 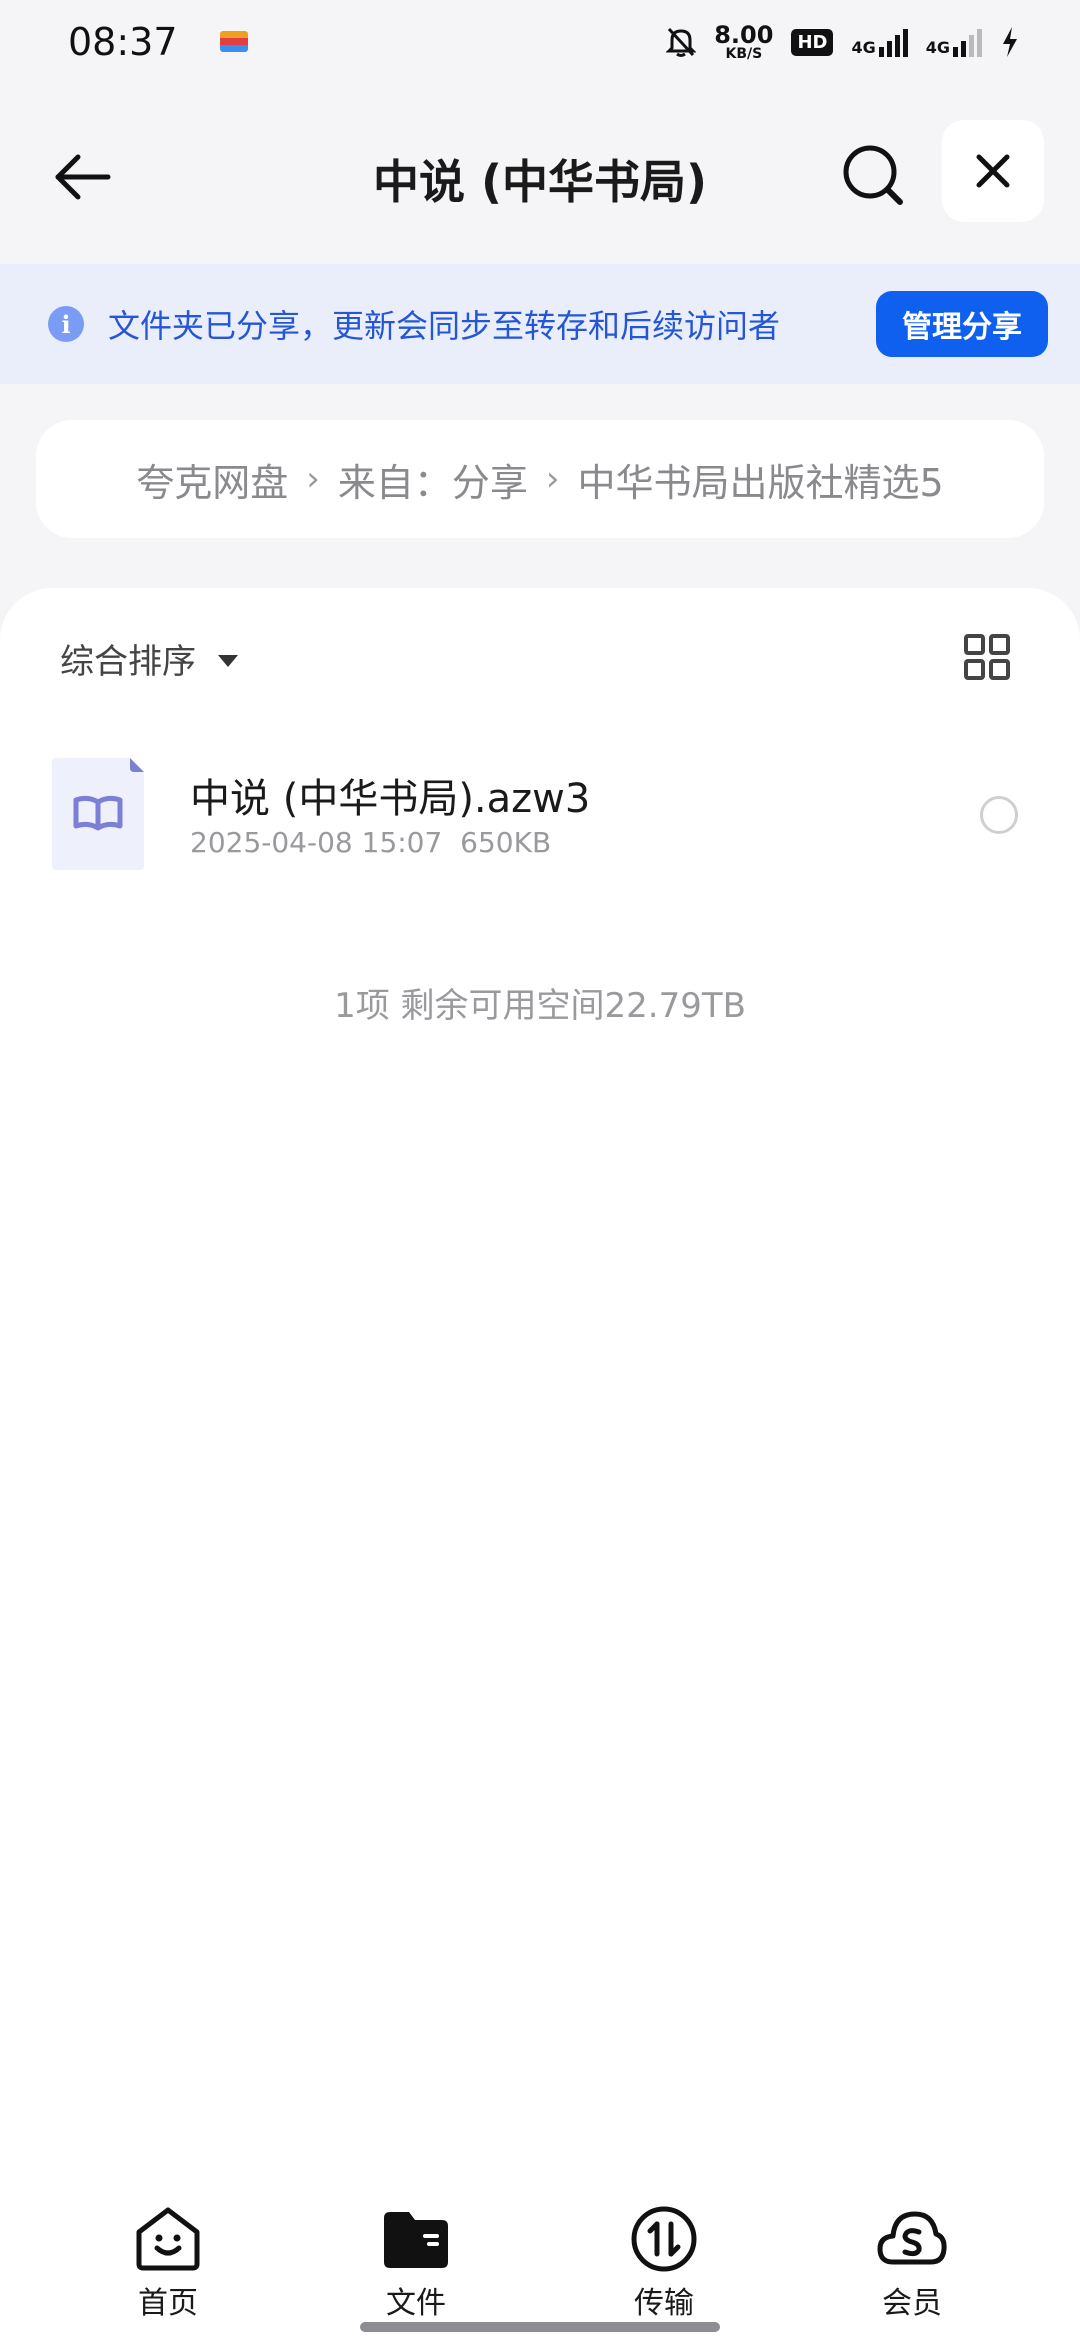 What do you see at coordinates (761, 479) in the screenshot?
I see `breadcrumb-item-current: 中华书局出版社精选5` at bounding box center [761, 479].